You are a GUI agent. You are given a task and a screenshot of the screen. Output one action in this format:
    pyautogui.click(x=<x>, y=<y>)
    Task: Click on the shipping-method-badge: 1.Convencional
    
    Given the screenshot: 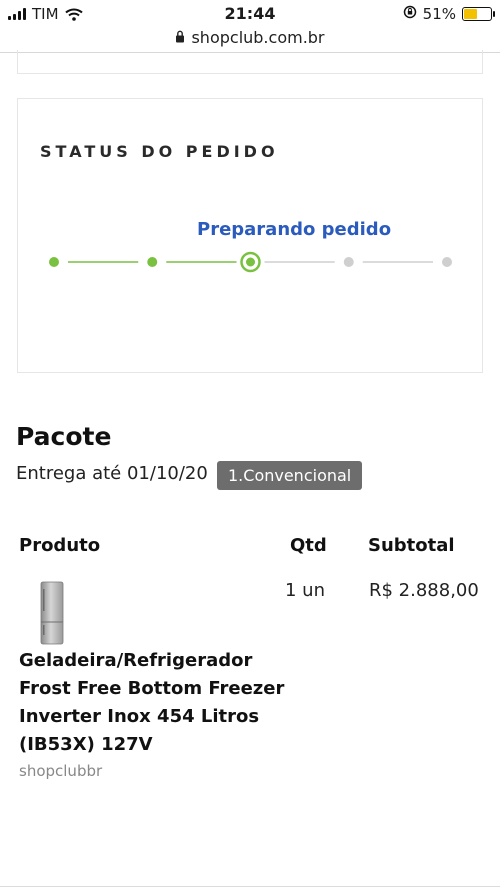 What is the action you would take?
    pyautogui.click(x=290, y=475)
    